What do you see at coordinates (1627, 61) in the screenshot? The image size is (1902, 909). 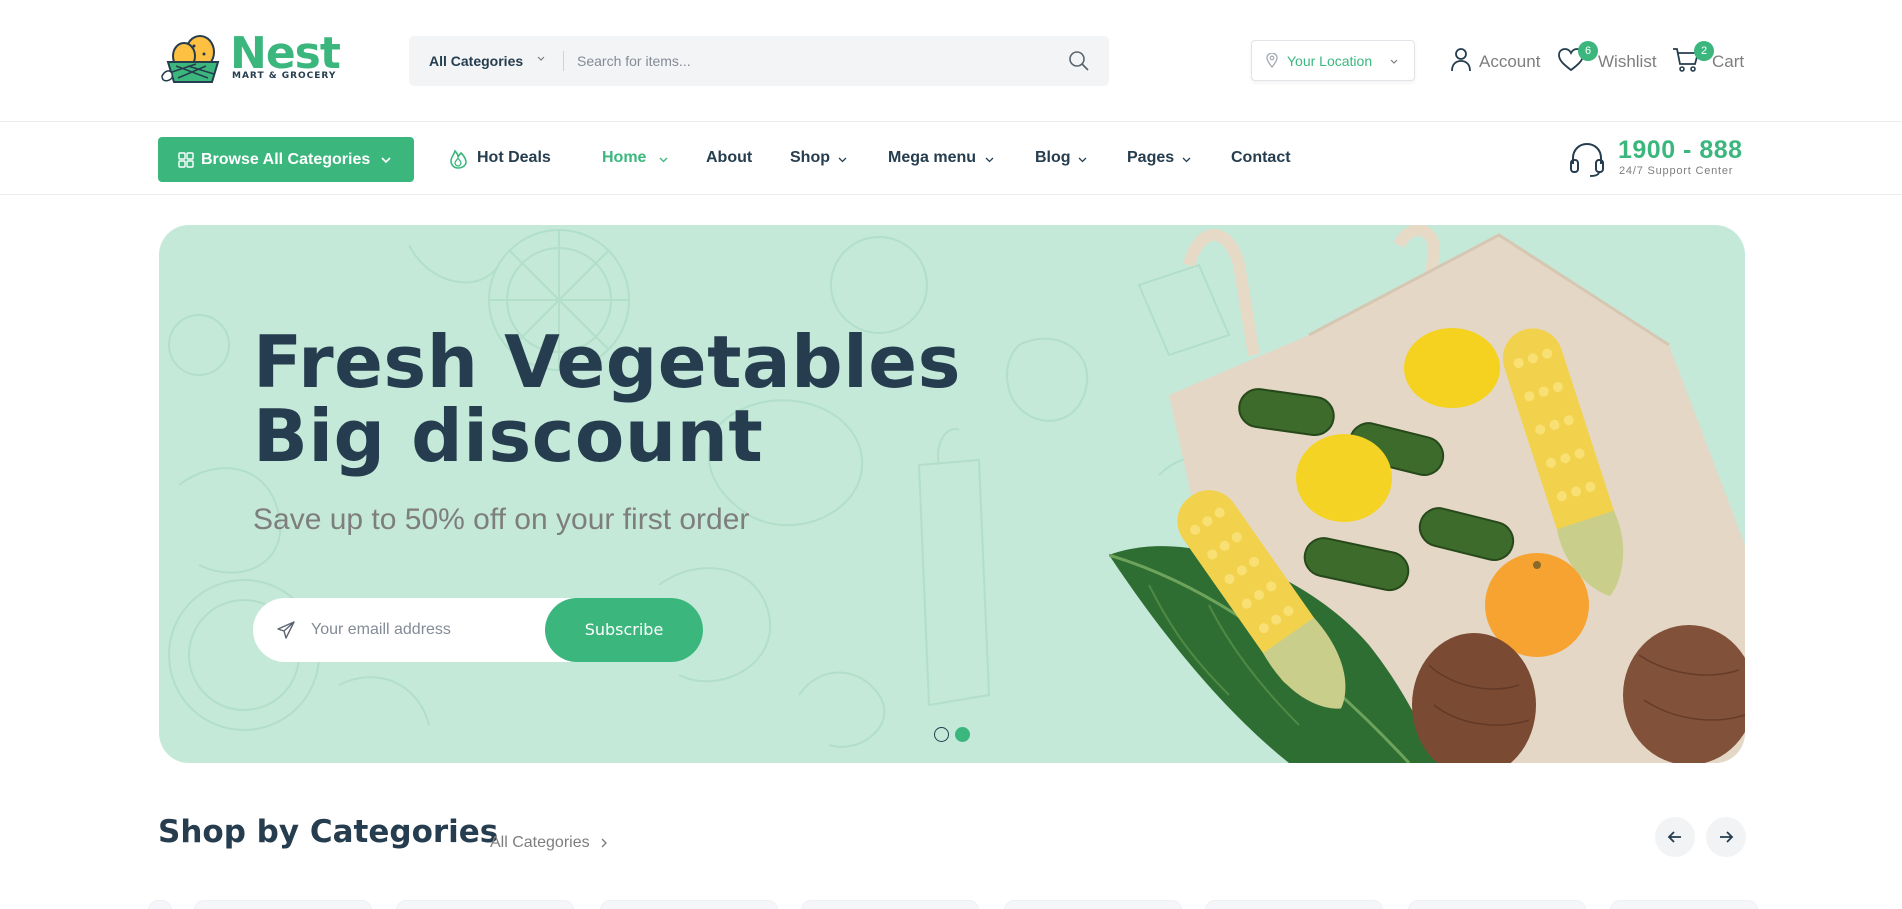 I see `wishlist-label: Wishlist` at bounding box center [1627, 61].